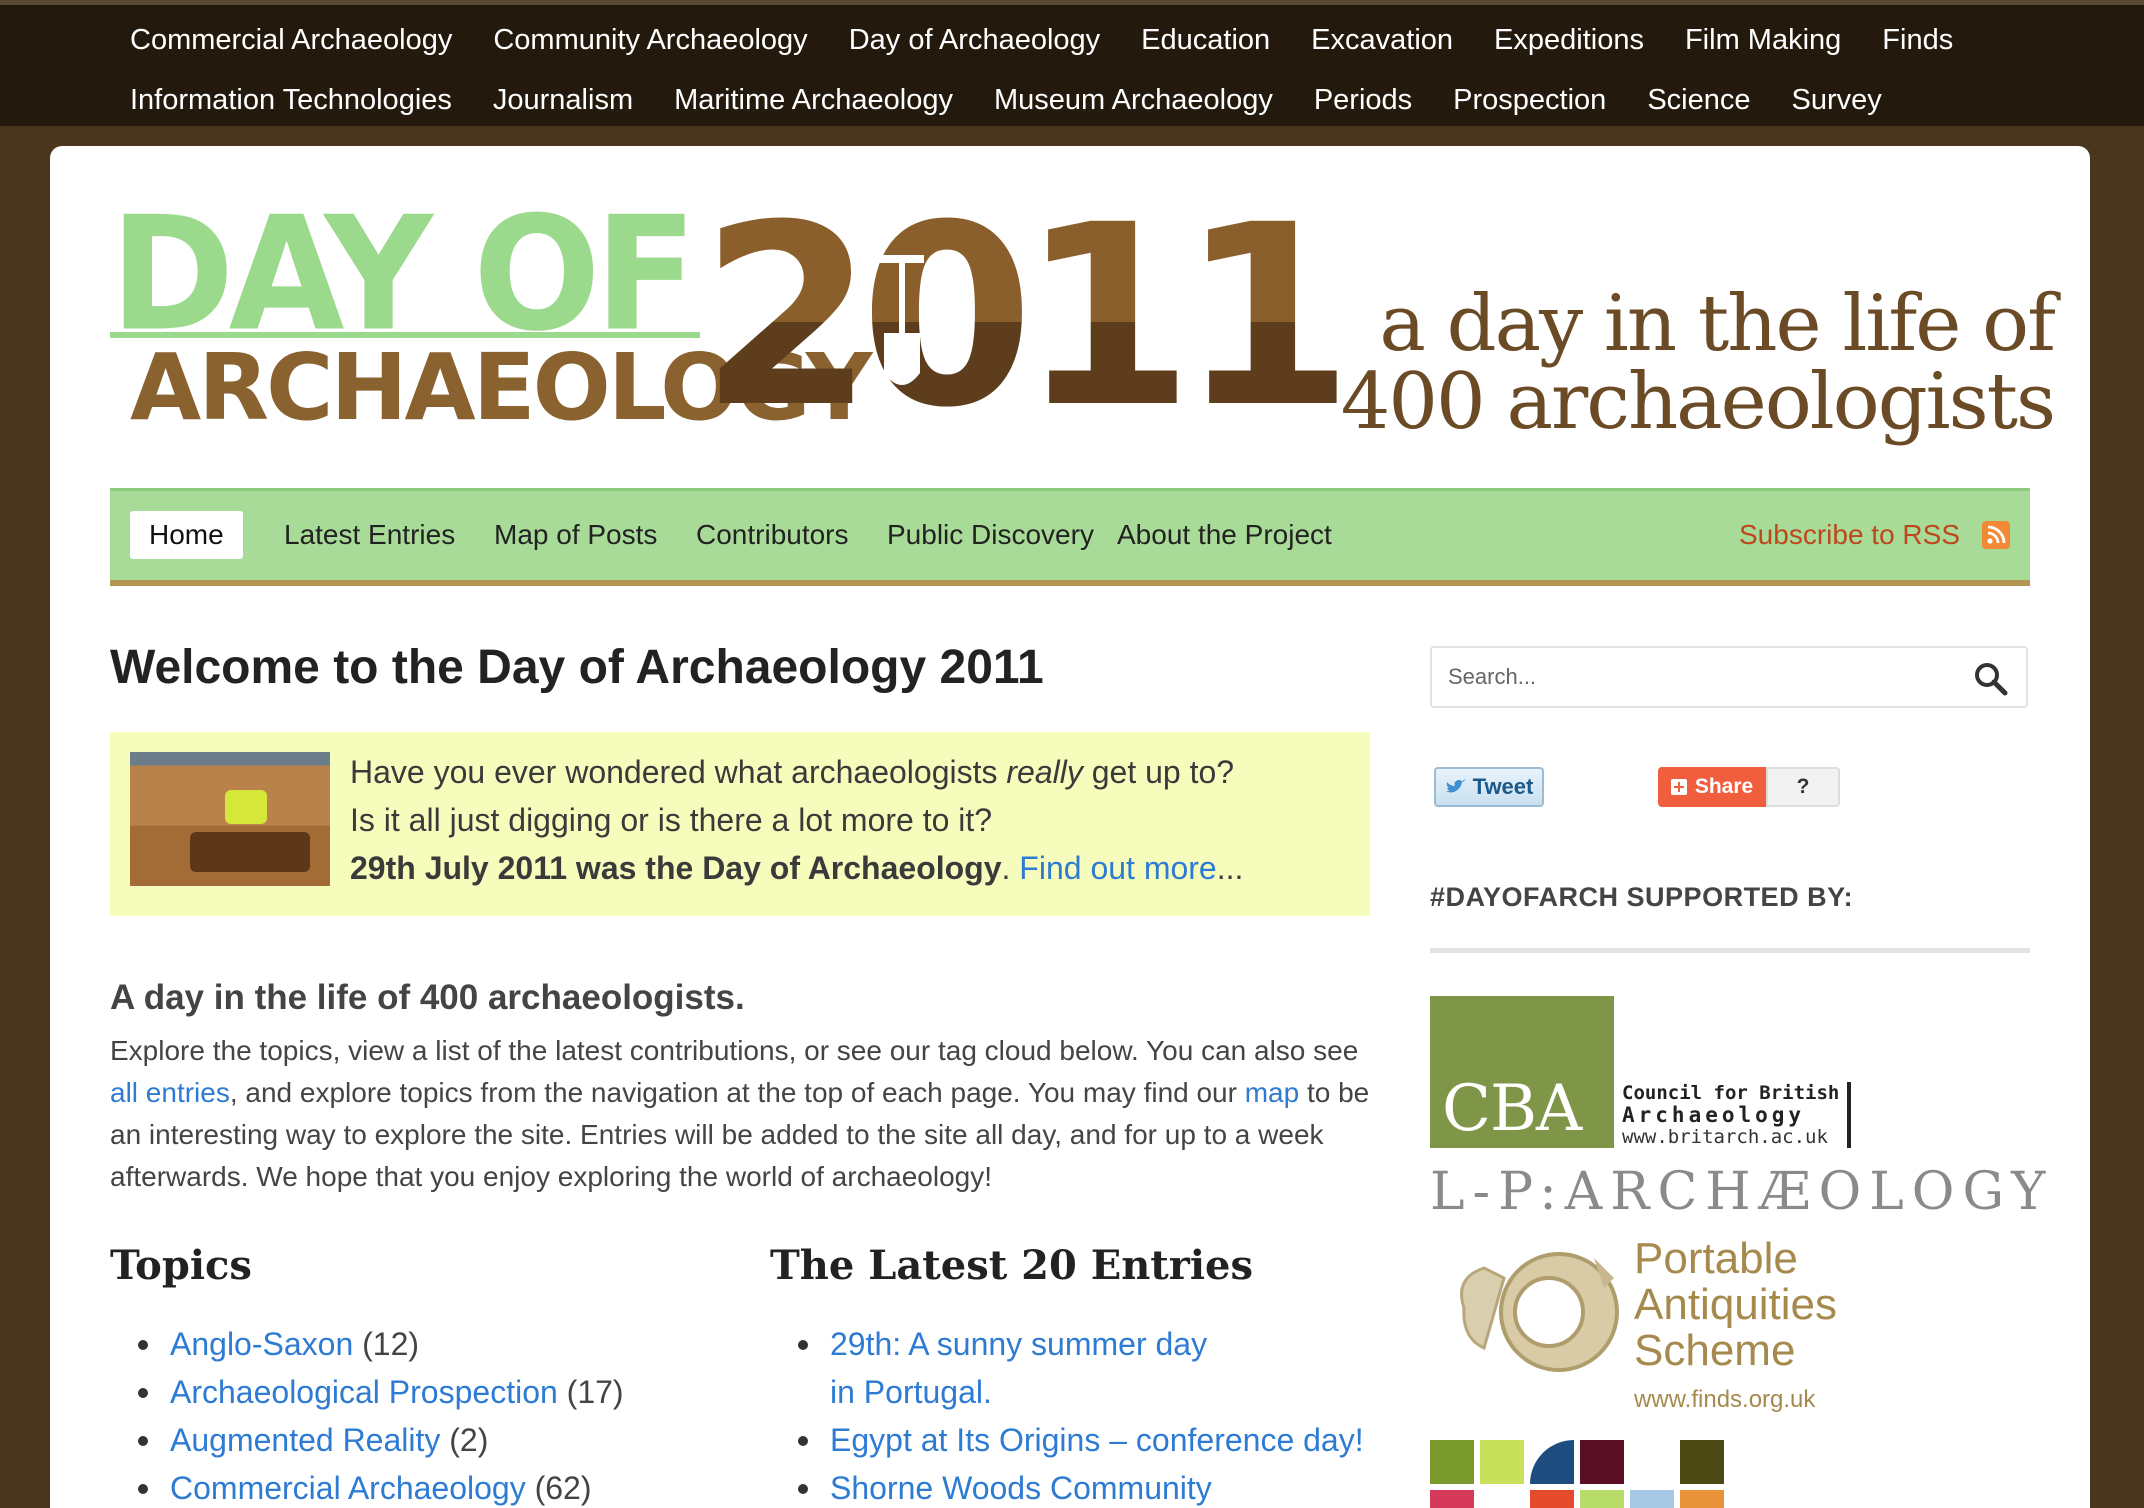 The image size is (2144, 1508). What do you see at coordinates (1698, 402) in the screenshot?
I see `tagline-line-2: 400 archaeologists` at bounding box center [1698, 402].